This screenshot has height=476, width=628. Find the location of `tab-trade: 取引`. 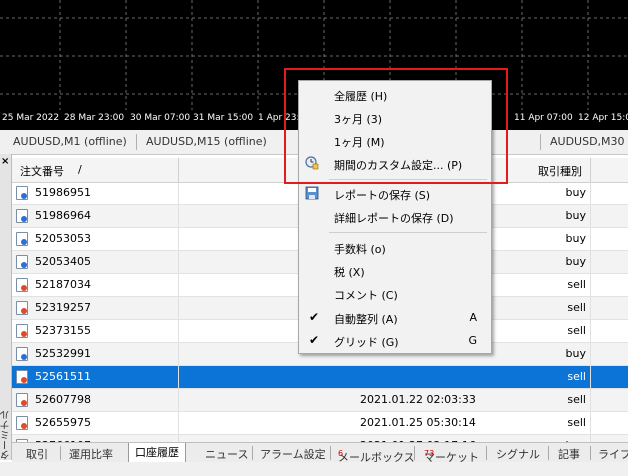

tab-trade: 取引 is located at coordinates (37, 454).